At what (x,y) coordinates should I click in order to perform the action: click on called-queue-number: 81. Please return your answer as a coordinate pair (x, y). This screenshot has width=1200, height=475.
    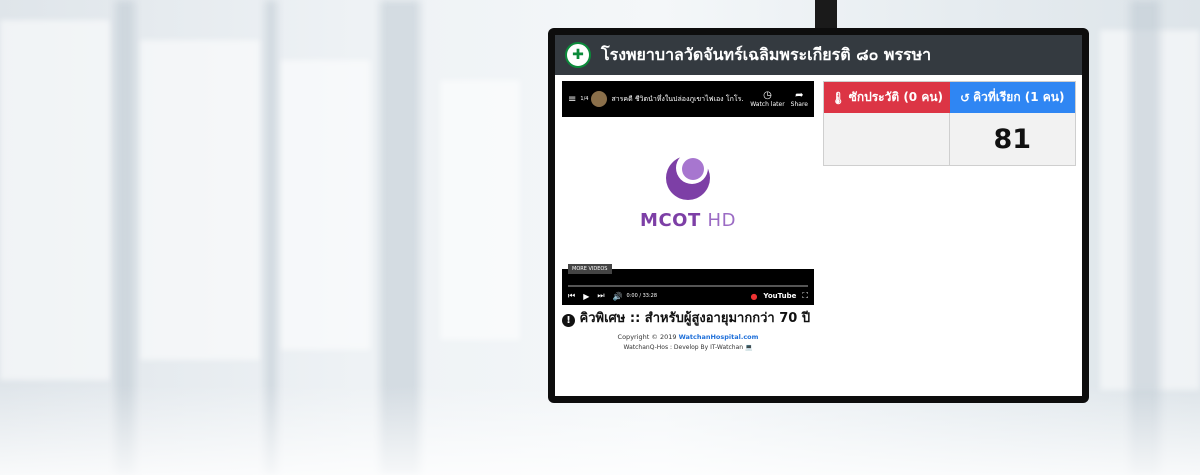
    Looking at the image, I should click on (1012, 139).